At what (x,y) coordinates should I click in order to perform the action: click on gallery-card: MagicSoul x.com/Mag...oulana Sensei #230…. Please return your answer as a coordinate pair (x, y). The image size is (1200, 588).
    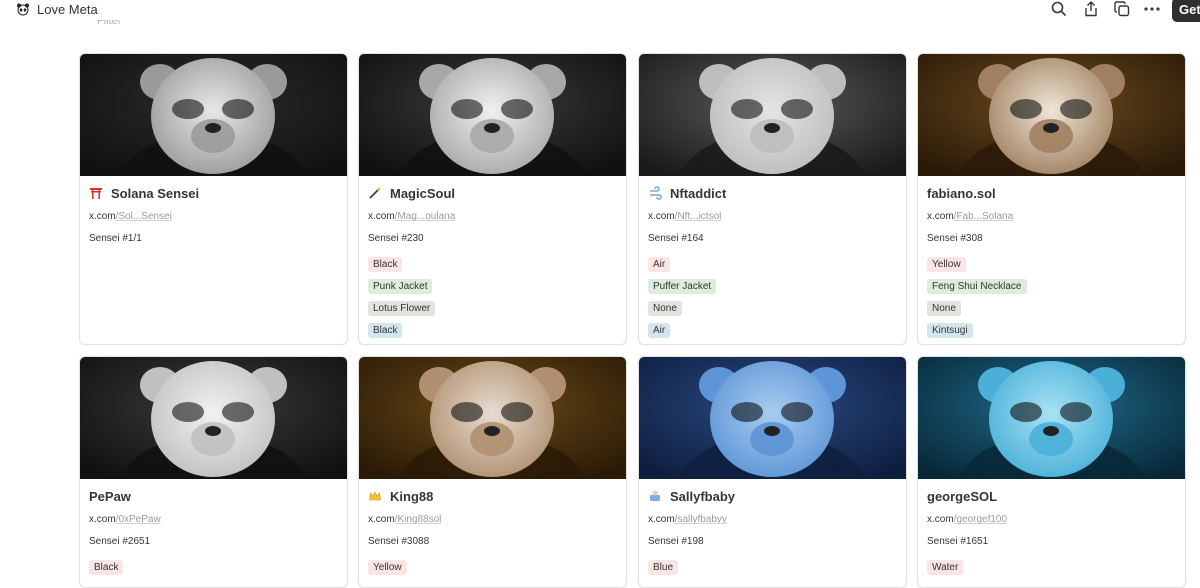
    Looking at the image, I should click on (492, 199).